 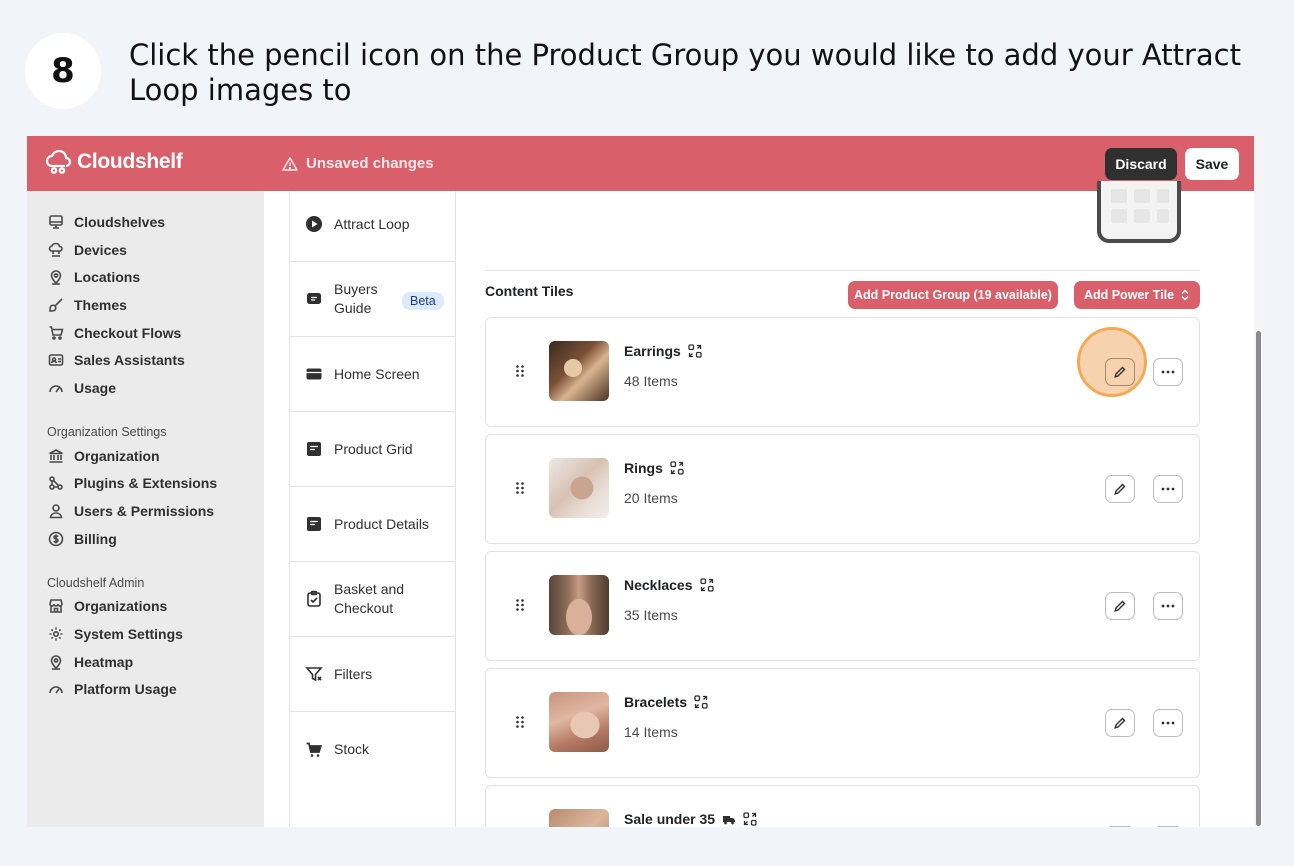 I want to click on sidebar-item-sales-assistants: Sales Assistants, so click(x=145, y=360).